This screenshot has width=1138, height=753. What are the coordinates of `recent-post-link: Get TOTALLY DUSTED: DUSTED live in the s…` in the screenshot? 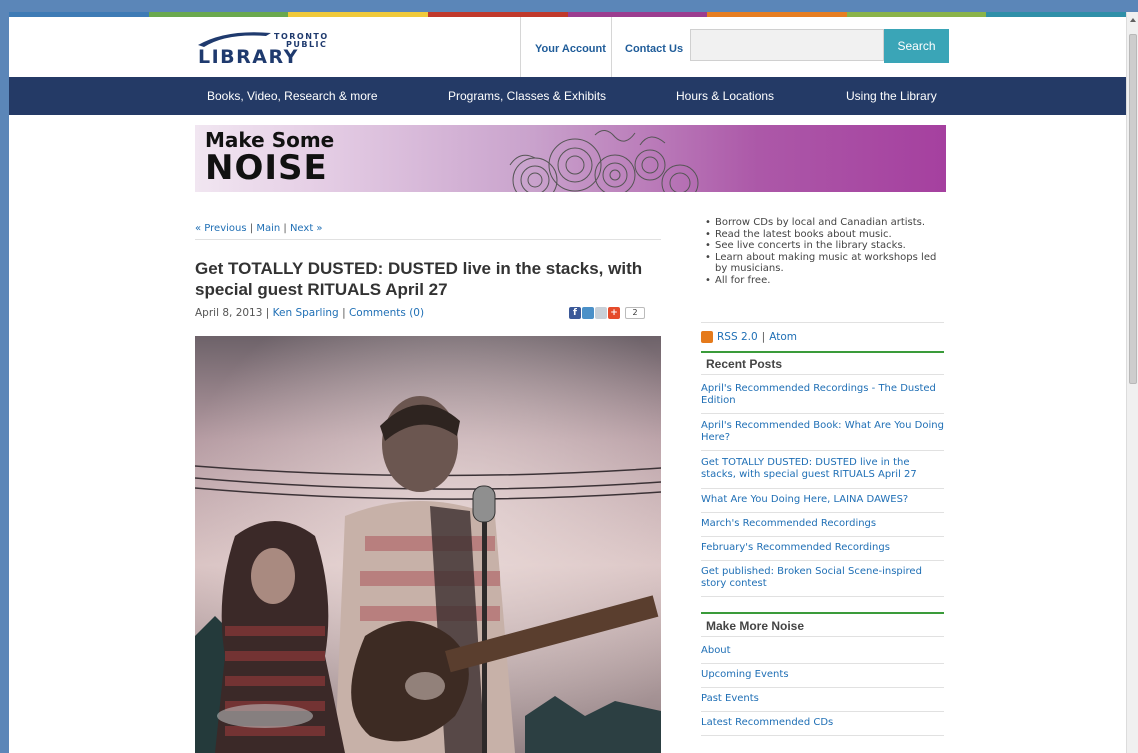 It's located at (822, 469).